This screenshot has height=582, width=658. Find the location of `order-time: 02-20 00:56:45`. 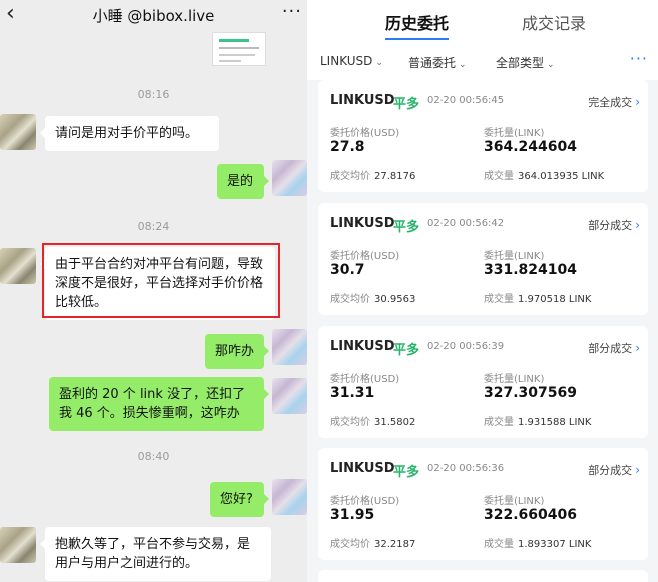

order-time: 02-20 00:56:45 is located at coordinates (466, 100).